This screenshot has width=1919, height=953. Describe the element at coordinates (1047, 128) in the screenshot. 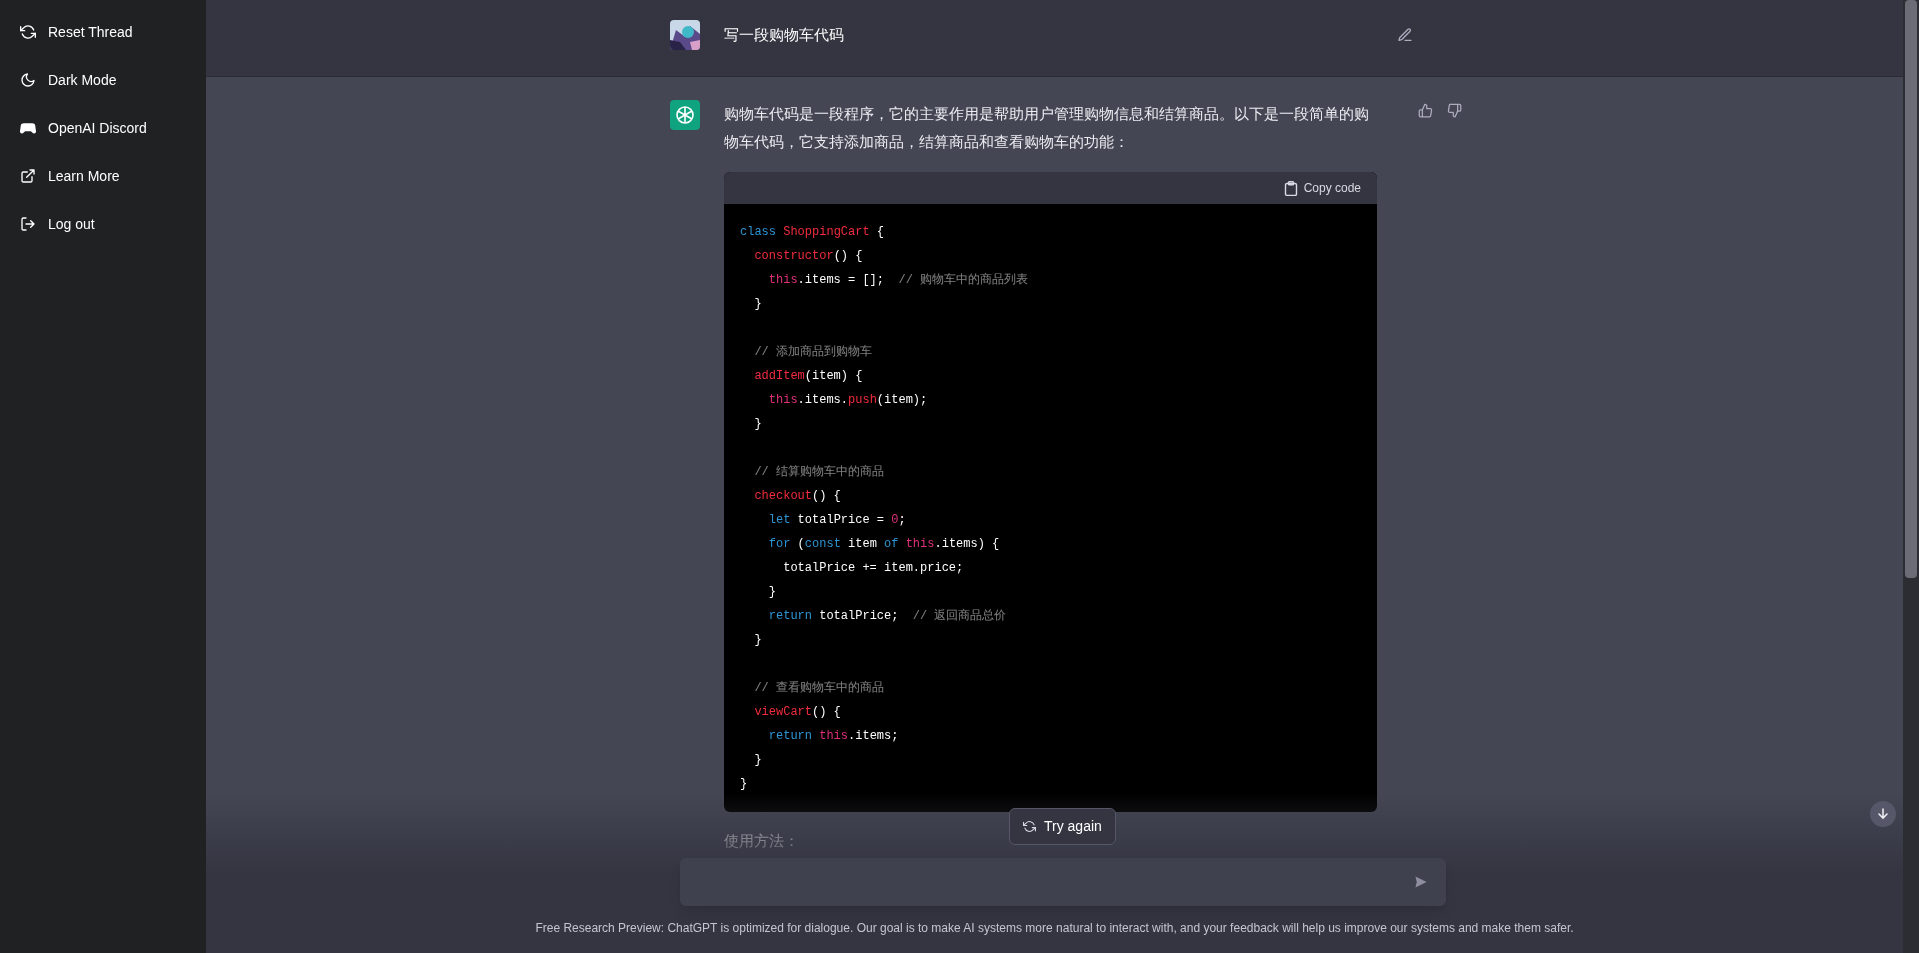

I see `assistant-message: 购物车代码是一段程序，它的主要作用是帮助用户管理购物信息和结算商品。以下是一段简单的购物车代码，它支持添加商品，结算商品和查看购物车的功能：` at that location.